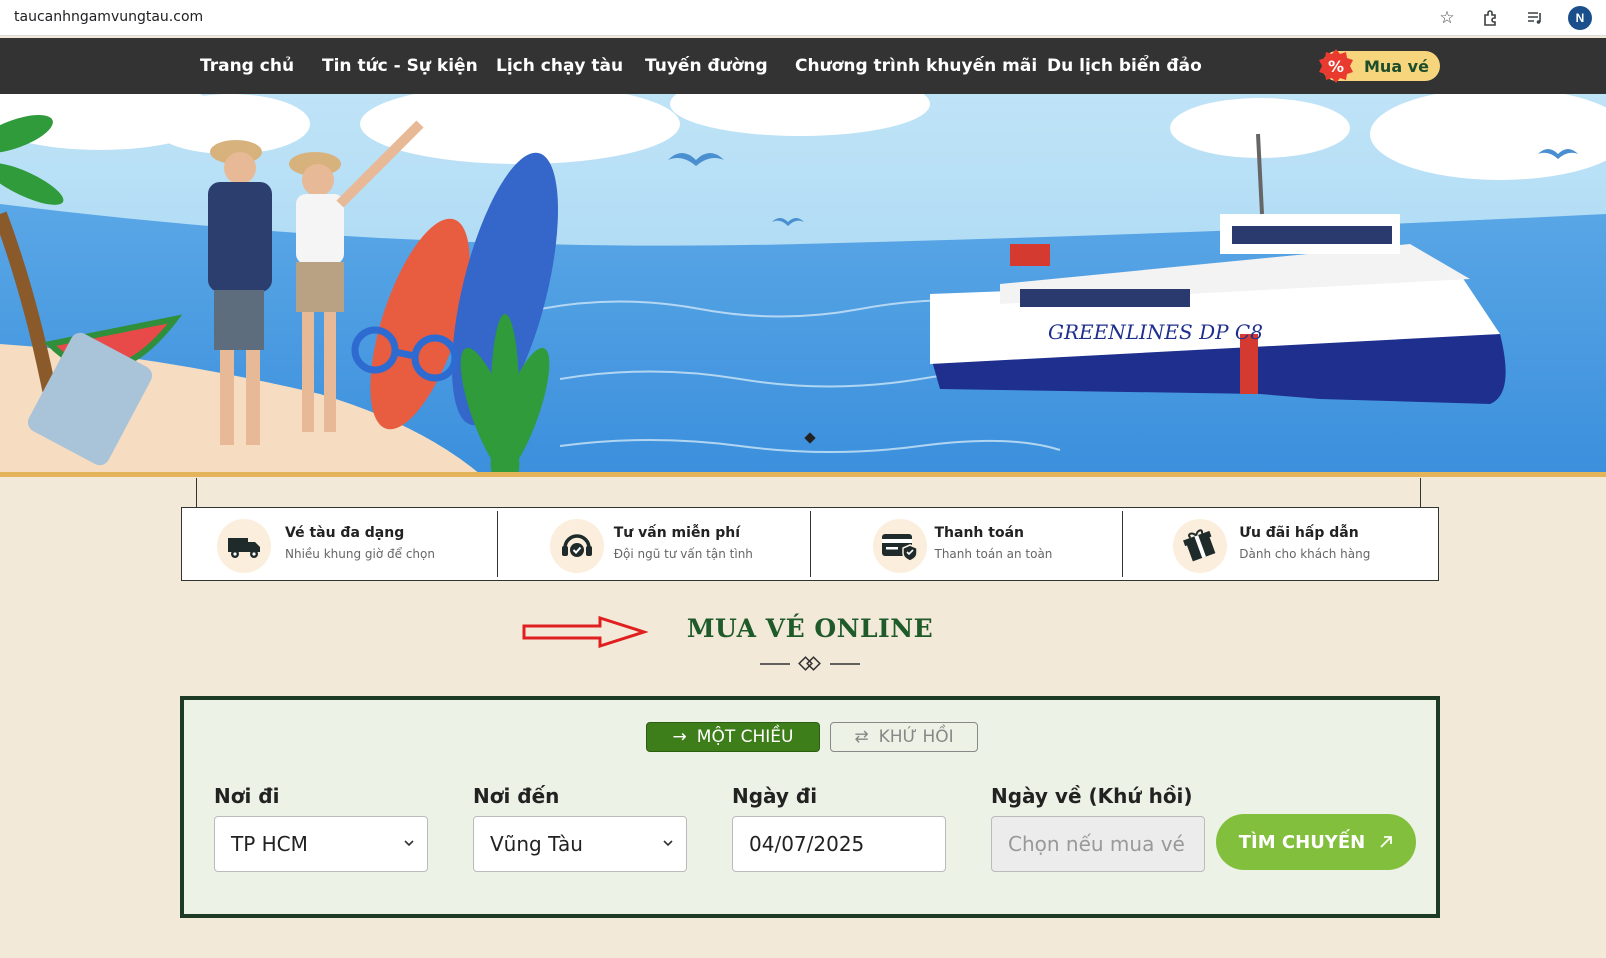 This screenshot has height=958, width=1606. Describe the element at coordinates (745, 737) in the screenshot. I see `tab-one-way-label: MỘT CHIỀU` at that location.